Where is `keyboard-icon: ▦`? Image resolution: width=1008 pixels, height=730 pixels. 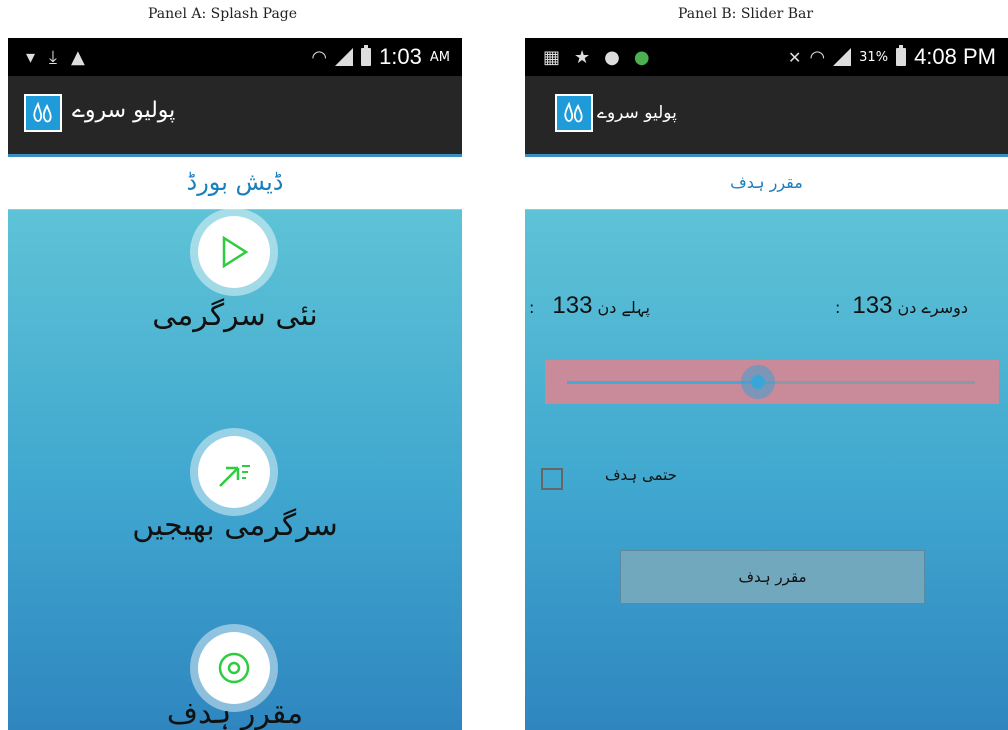
keyboard-icon: ▦ is located at coordinates (552, 57).